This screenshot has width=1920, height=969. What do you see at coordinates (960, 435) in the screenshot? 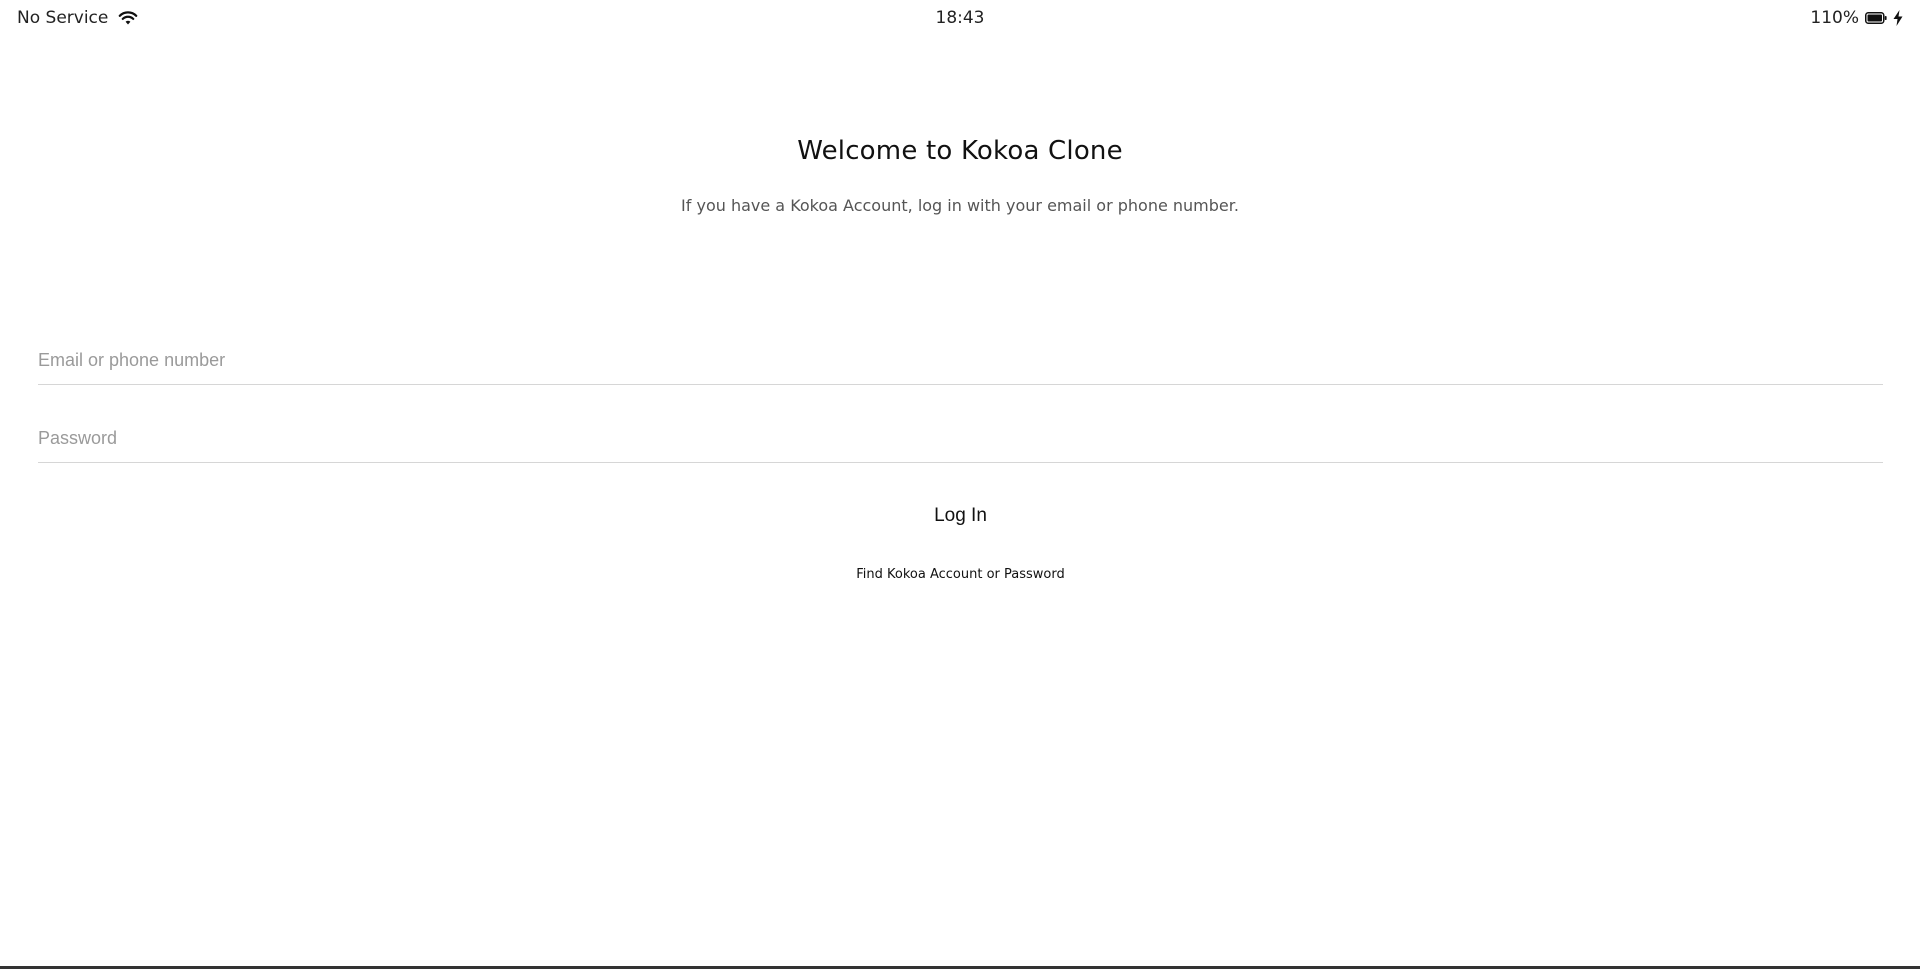
I see `password-field` at bounding box center [960, 435].